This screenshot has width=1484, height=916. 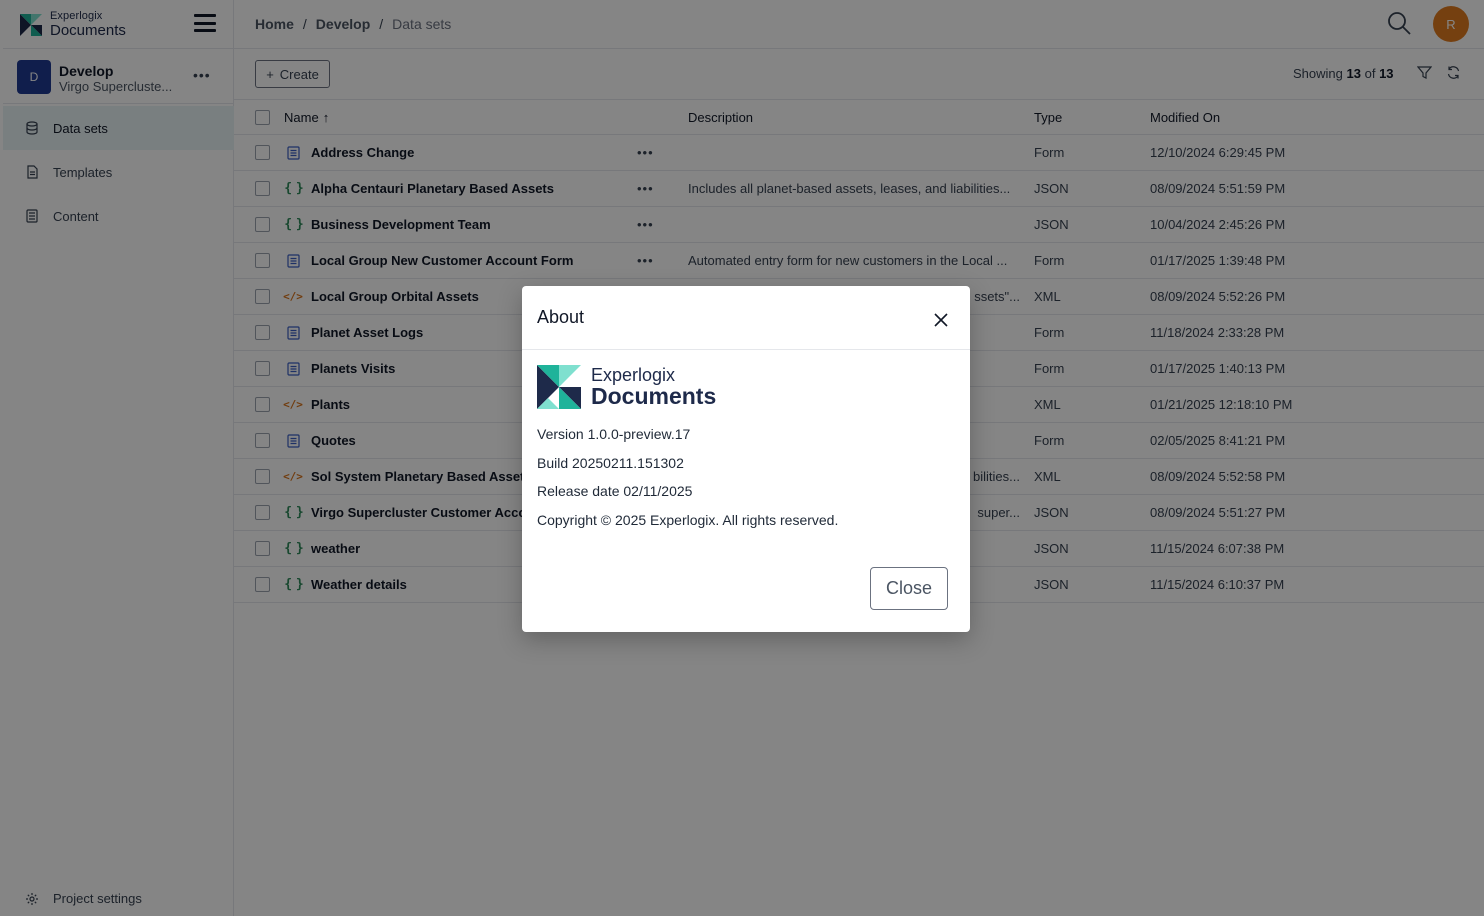 I want to click on dialog-logo-brand: Experlogix, so click(x=633, y=375).